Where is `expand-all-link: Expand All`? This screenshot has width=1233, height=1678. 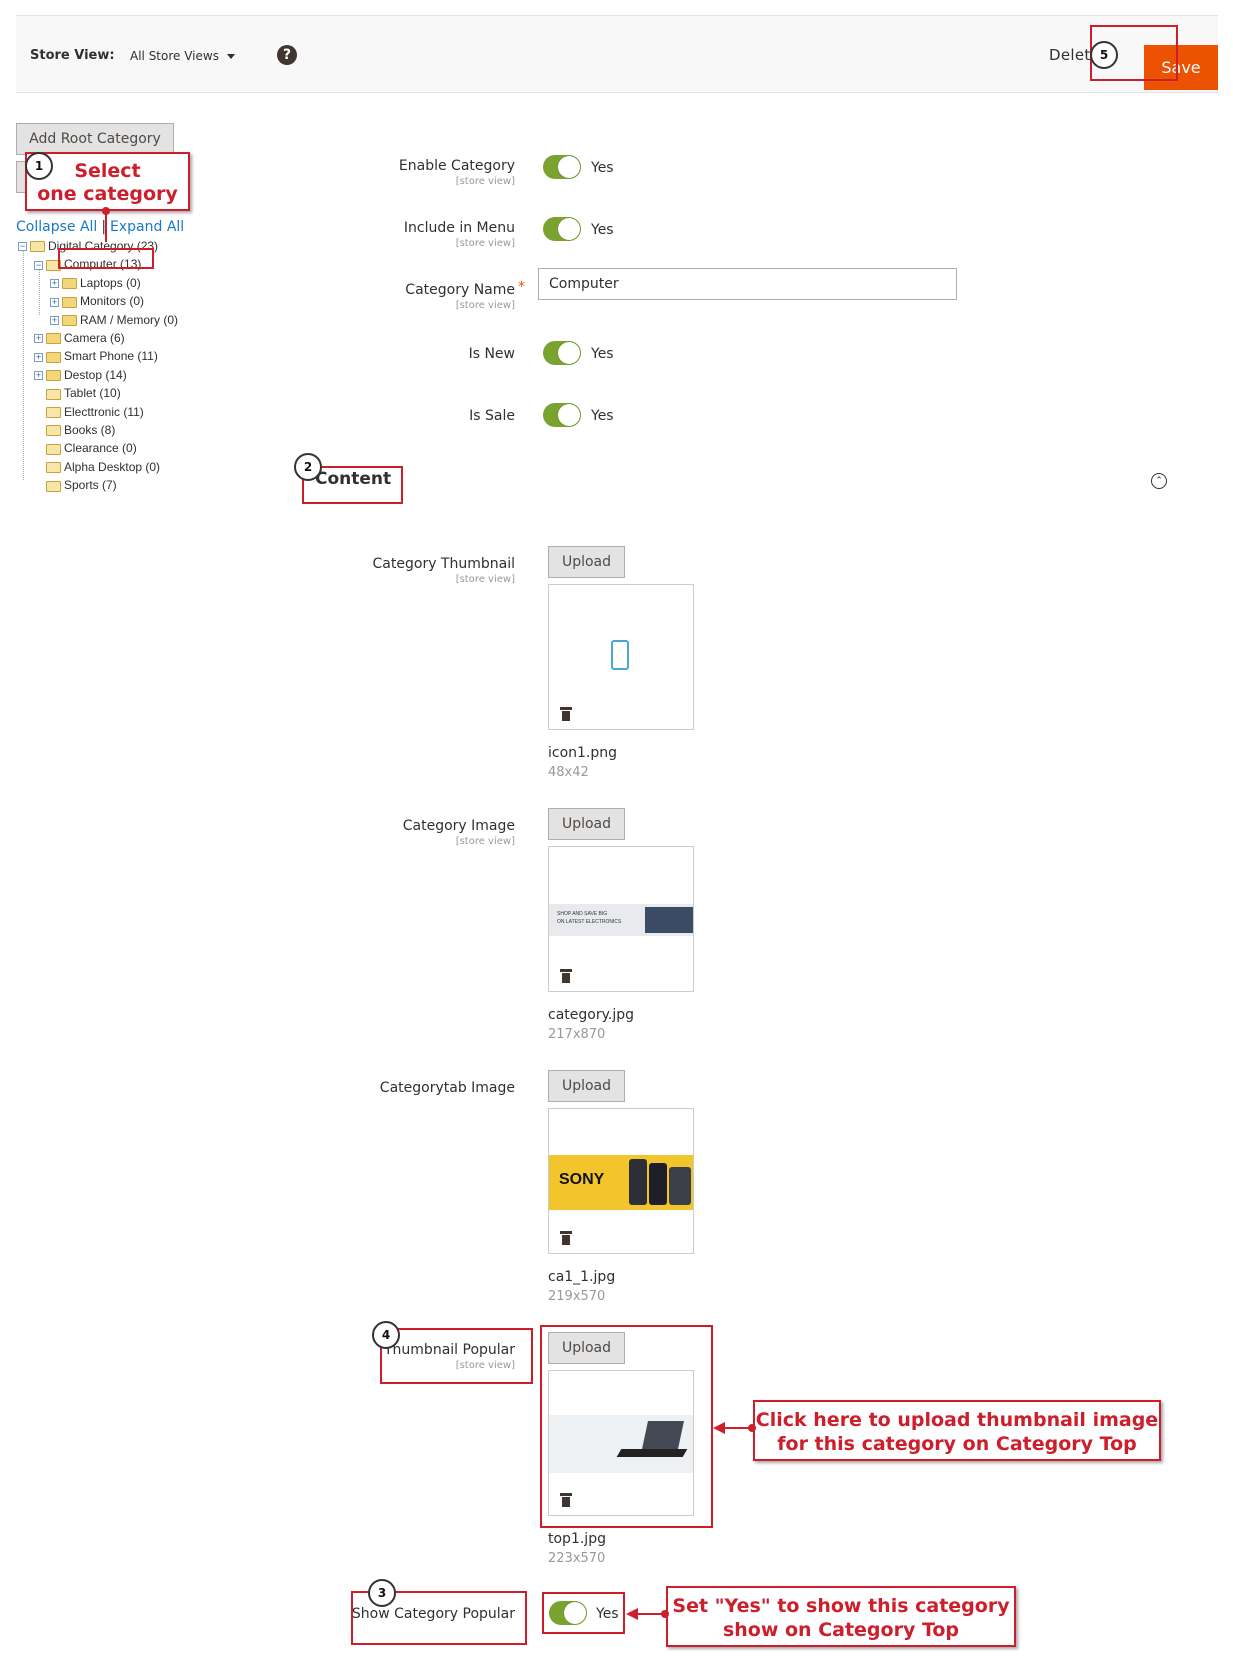
expand-all-link: Expand All is located at coordinates (147, 227).